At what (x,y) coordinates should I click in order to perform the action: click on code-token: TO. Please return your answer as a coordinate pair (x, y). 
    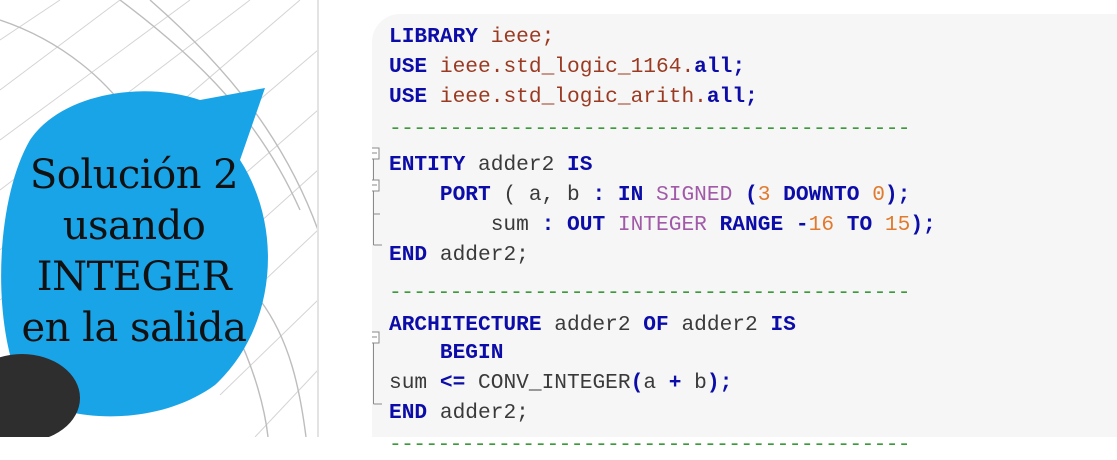
    Looking at the image, I should click on (859, 225).